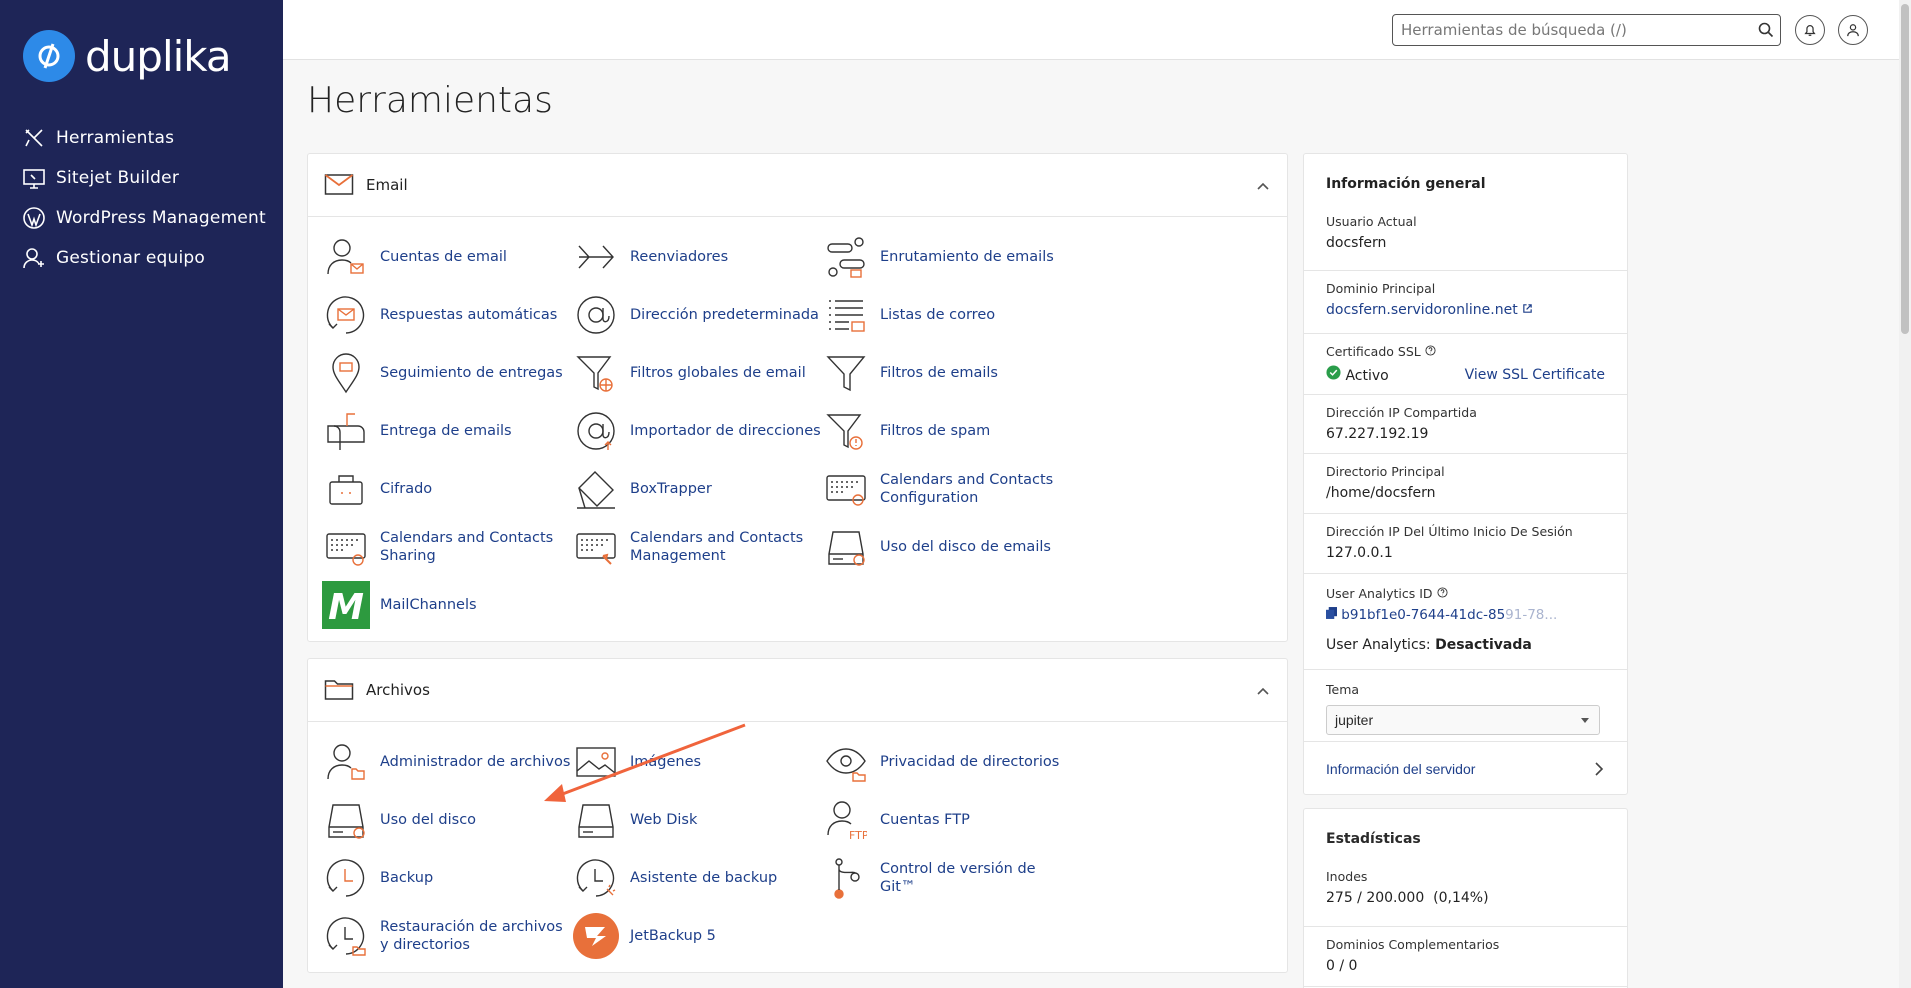  I want to click on directory-privacy-icon, so click(846, 762).